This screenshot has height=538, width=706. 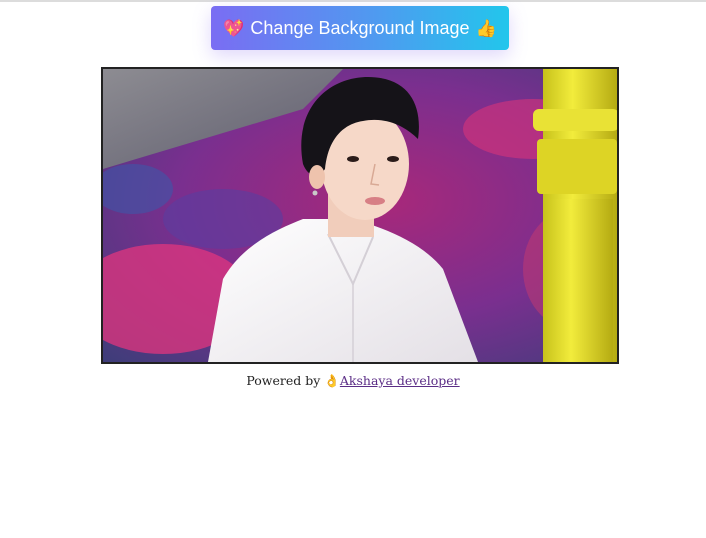 I want to click on change-background-label: Change Background Image, so click(x=360, y=27).